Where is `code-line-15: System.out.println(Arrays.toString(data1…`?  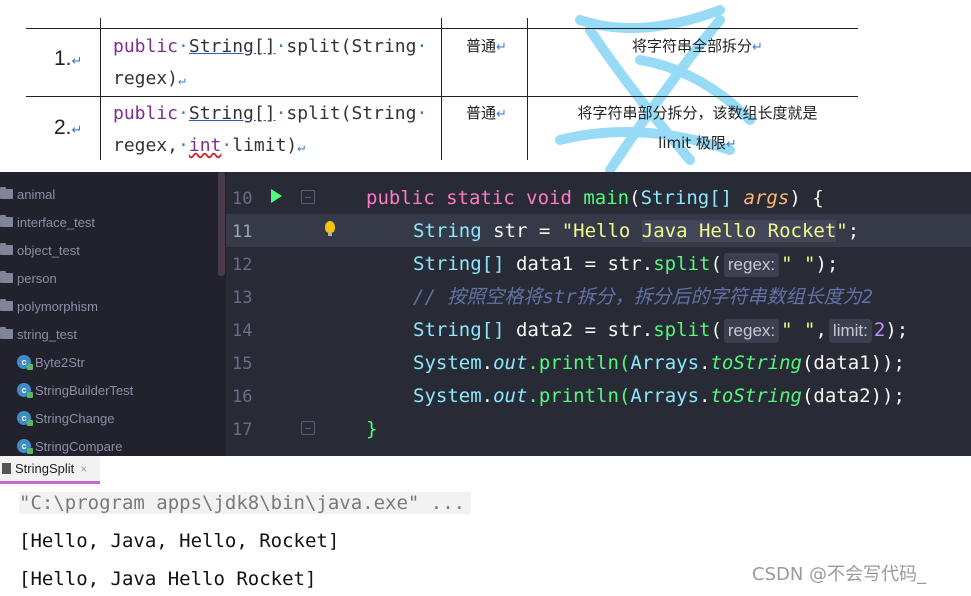 code-line-15: System.out.println(Arrays.toString(data1… is located at coordinates (659, 363).